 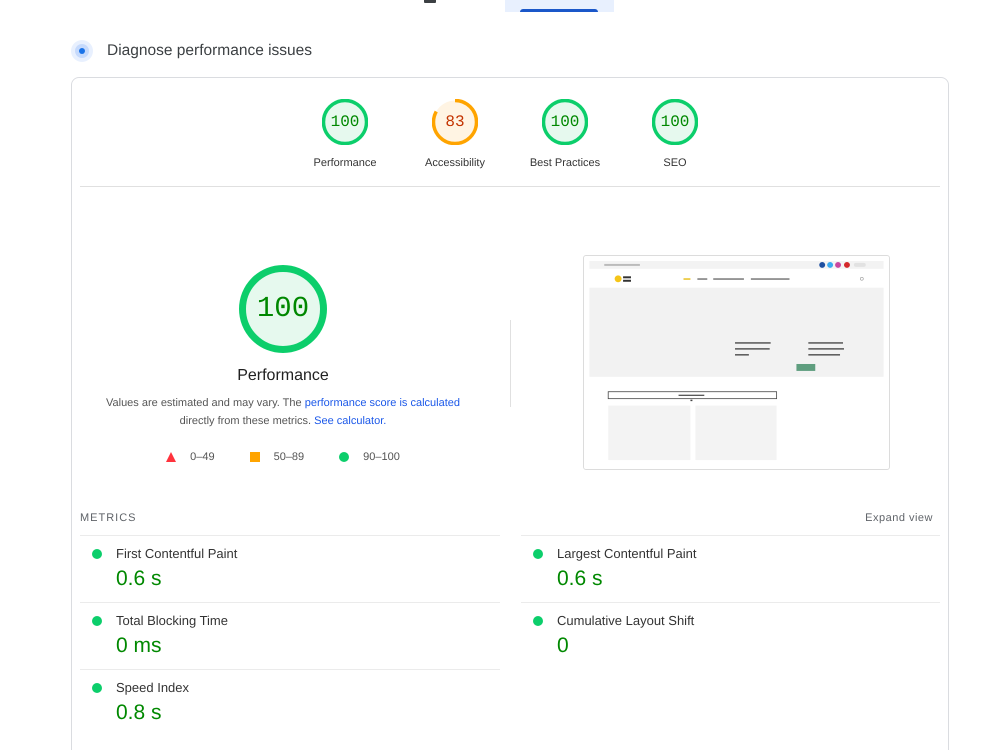 What do you see at coordinates (172, 621) in the screenshot?
I see `metric-label: Total Blocking Time` at bounding box center [172, 621].